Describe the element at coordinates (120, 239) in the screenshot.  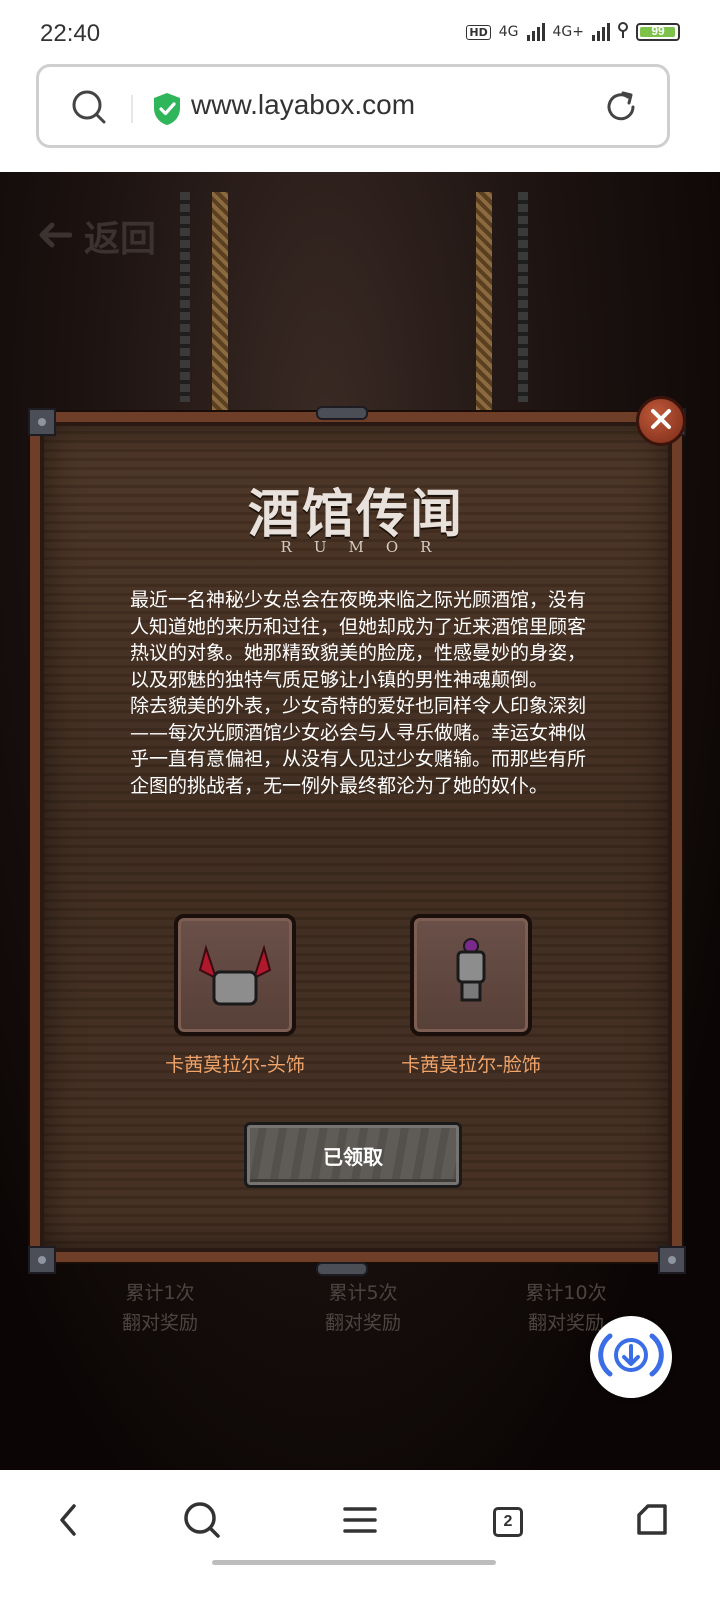
I see `back-label: 返回` at that location.